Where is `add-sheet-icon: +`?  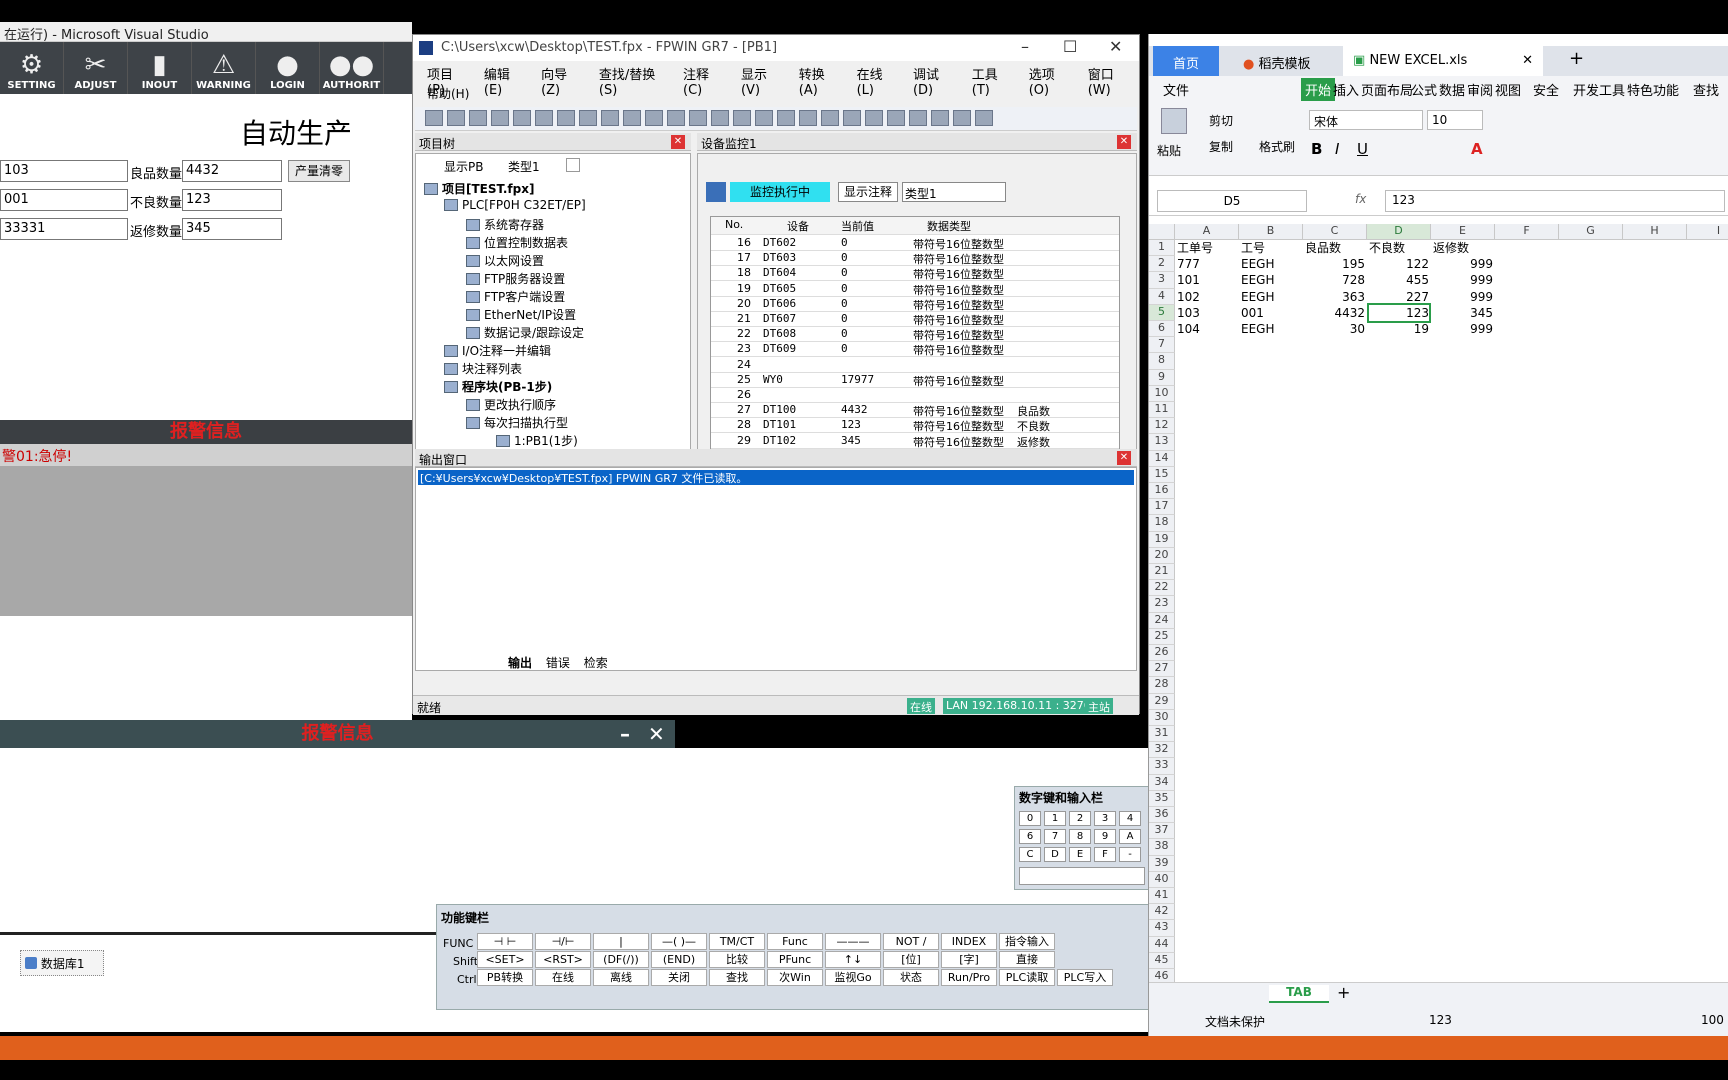 add-sheet-icon: + is located at coordinates (1343, 992).